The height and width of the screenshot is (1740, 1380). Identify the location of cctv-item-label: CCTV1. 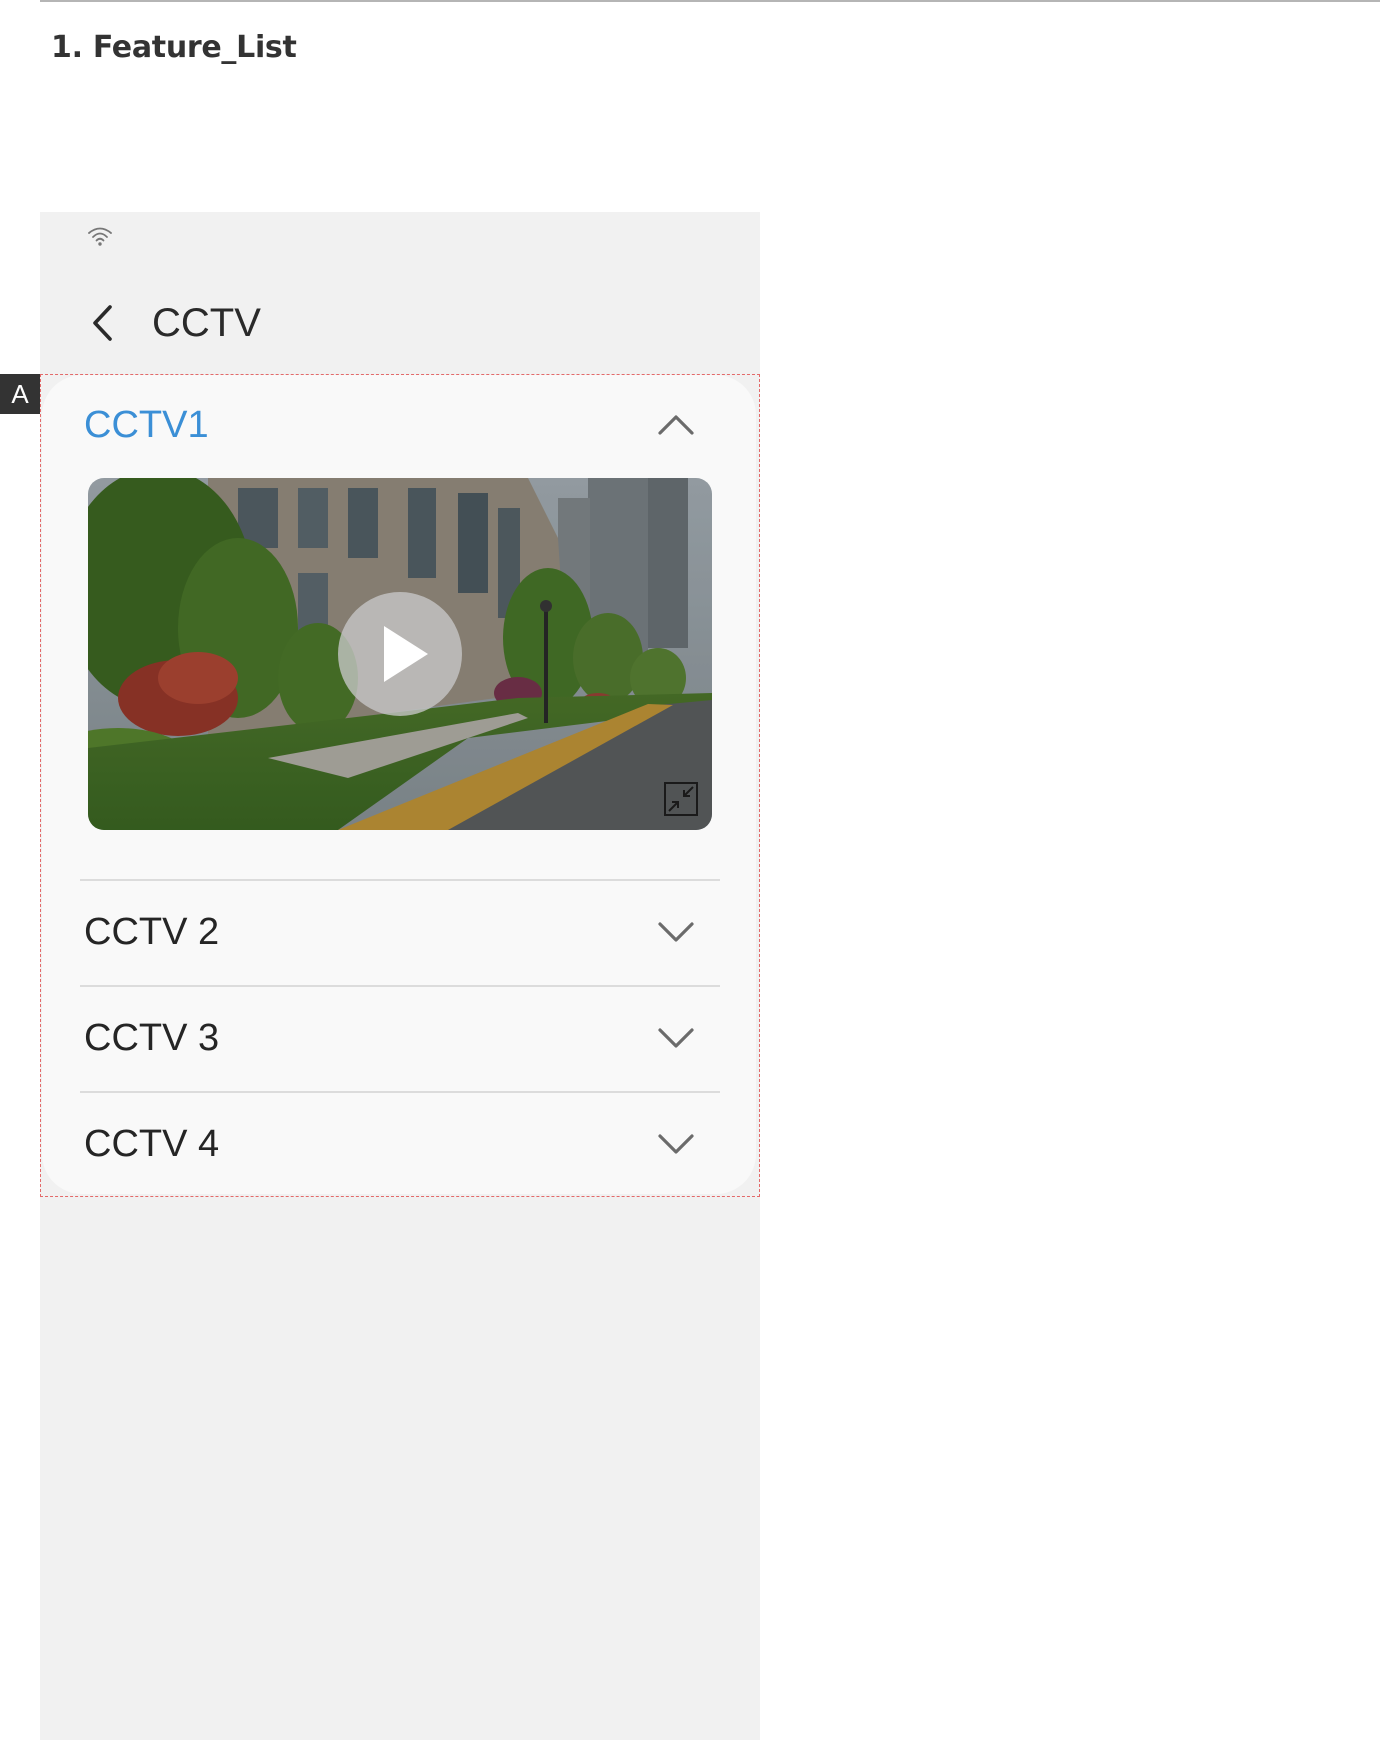
(146, 425).